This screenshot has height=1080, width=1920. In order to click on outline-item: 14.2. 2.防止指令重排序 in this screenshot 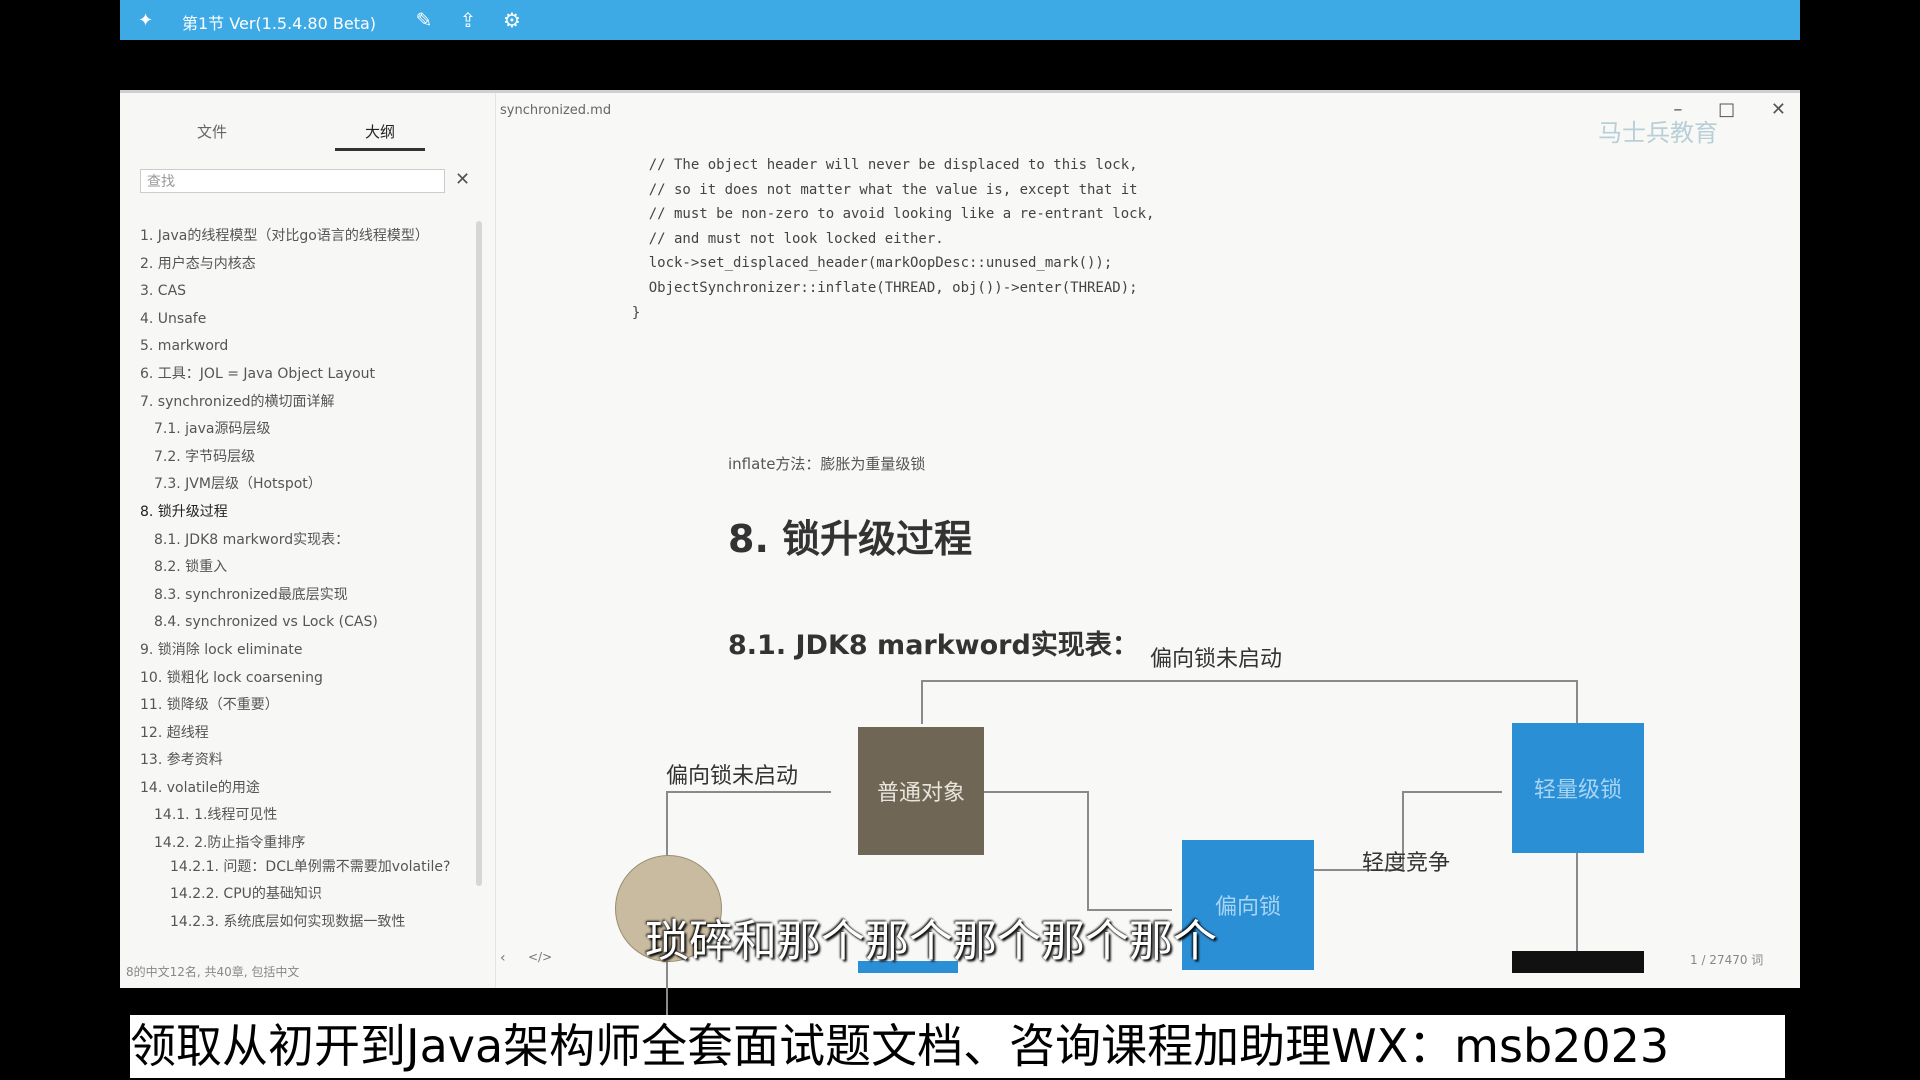, I will do `click(310, 844)`.